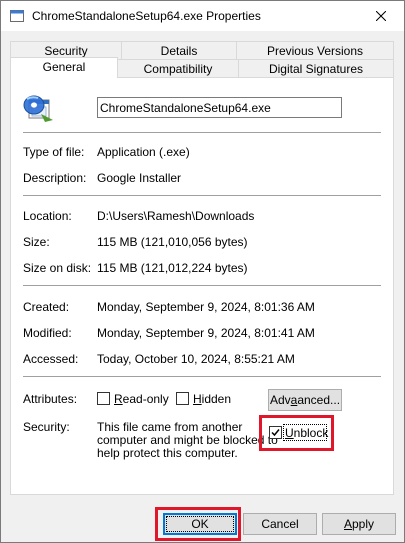 The image size is (405, 543). Describe the element at coordinates (206, 333) in the screenshot. I see `modified-value: Monday, September 9, 2024, 8:01:41 AM` at that location.